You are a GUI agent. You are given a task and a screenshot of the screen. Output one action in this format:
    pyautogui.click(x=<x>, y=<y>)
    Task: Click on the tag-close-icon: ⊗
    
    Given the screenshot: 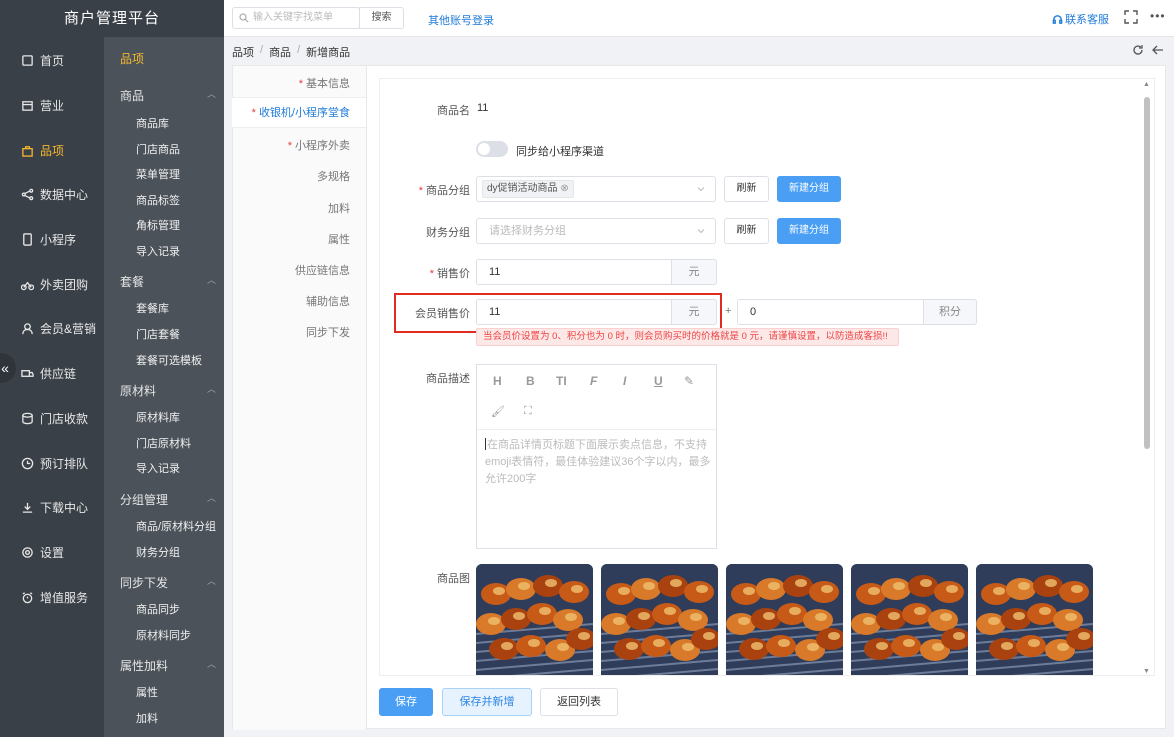 What is the action you would take?
    pyautogui.click(x=564, y=188)
    